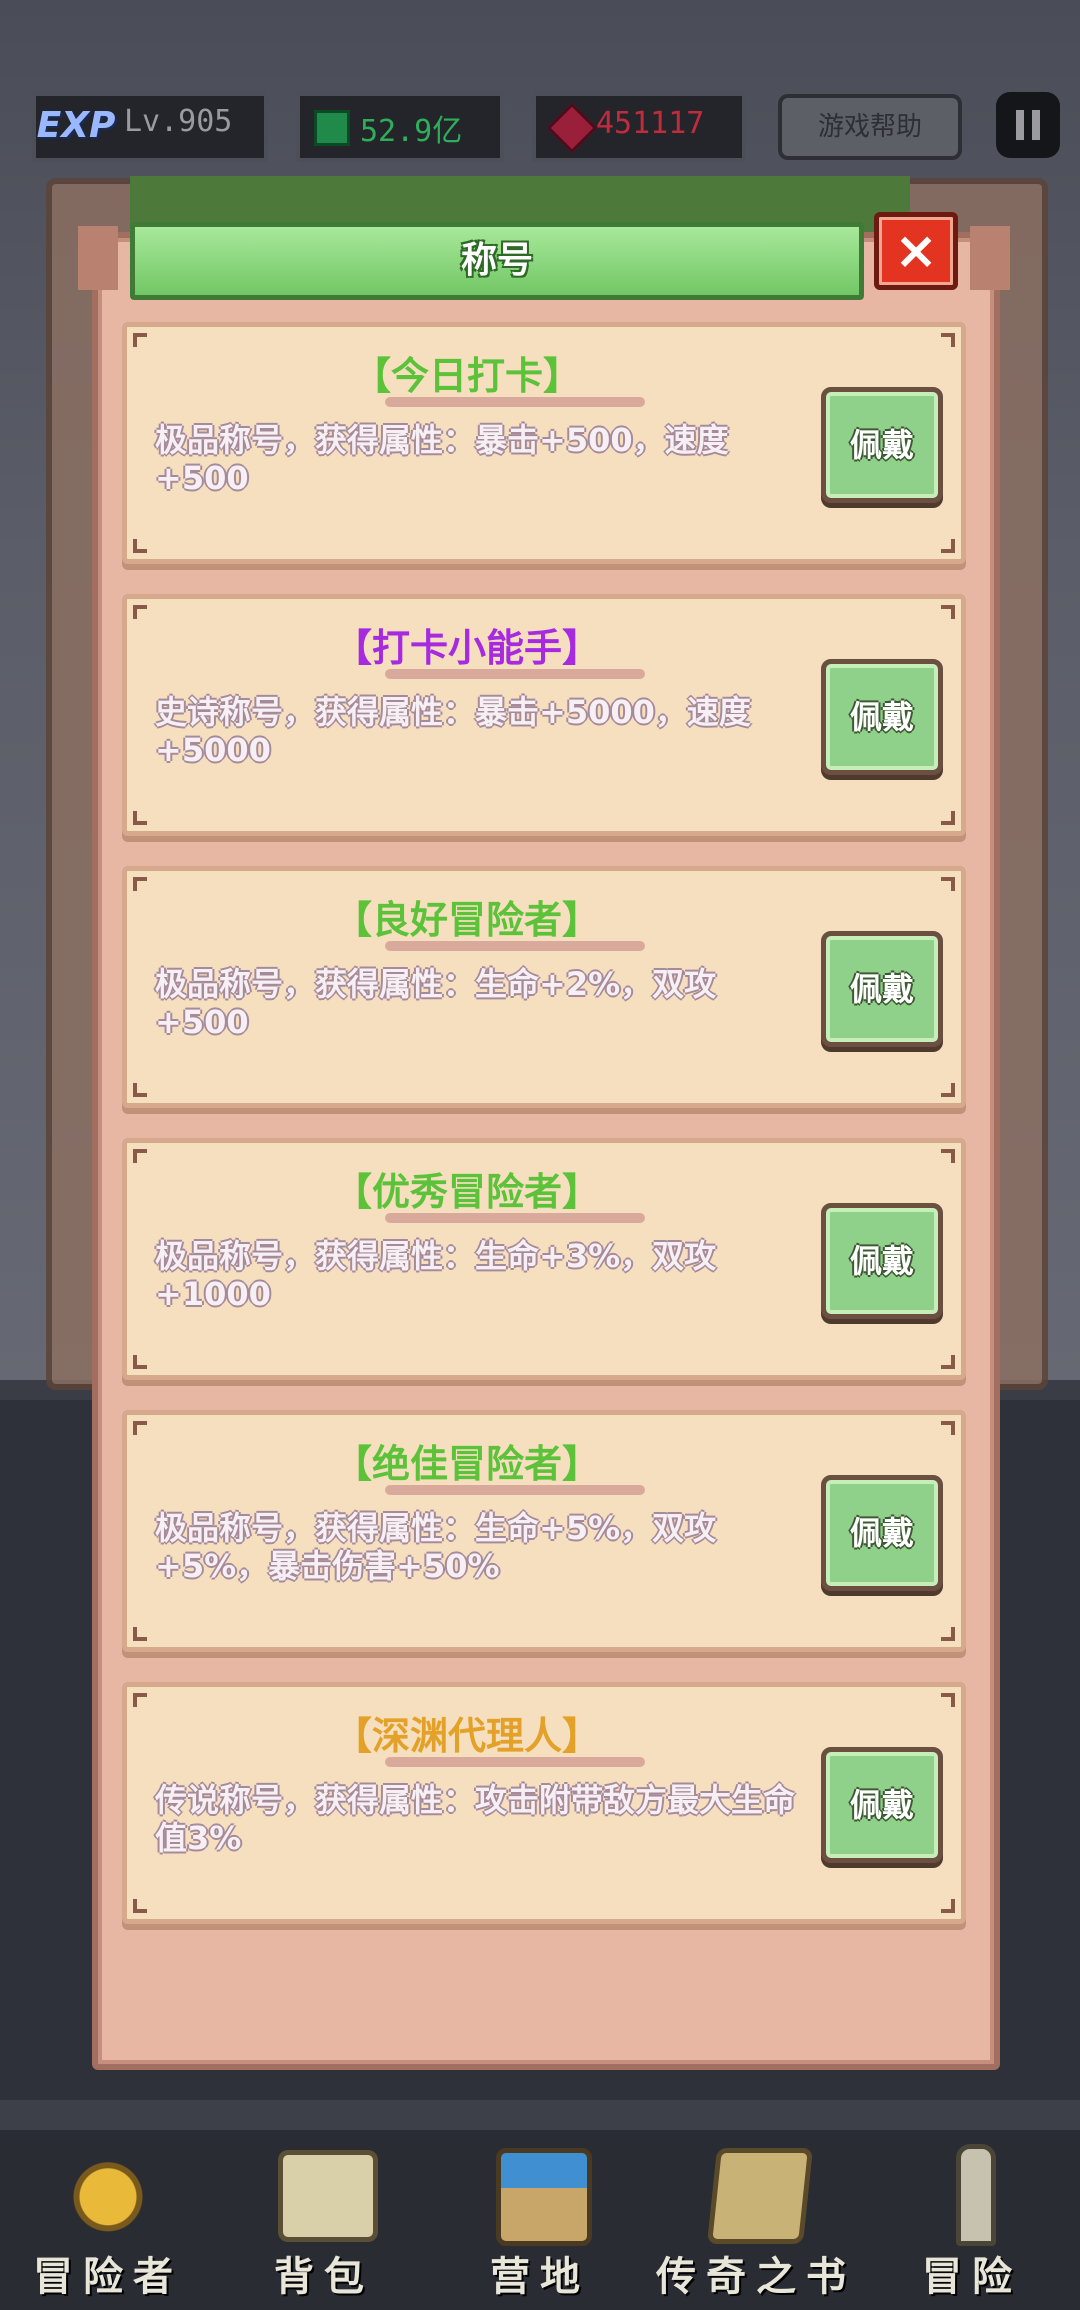  I want to click on nav-legend-book: 传奇之书, so click(756, 2220).